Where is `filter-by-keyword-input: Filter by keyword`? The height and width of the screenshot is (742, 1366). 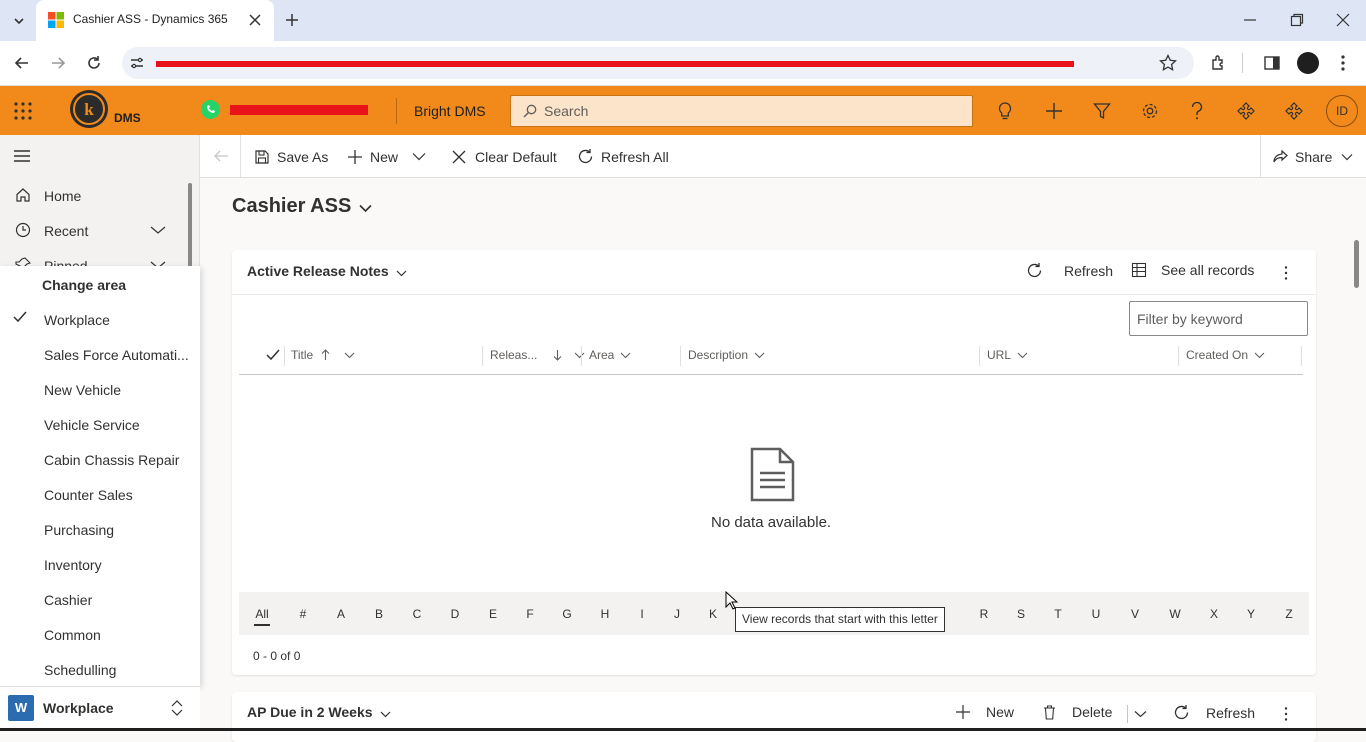
filter-by-keyword-input: Filter by keyword is located at coordinates (1218, 318).